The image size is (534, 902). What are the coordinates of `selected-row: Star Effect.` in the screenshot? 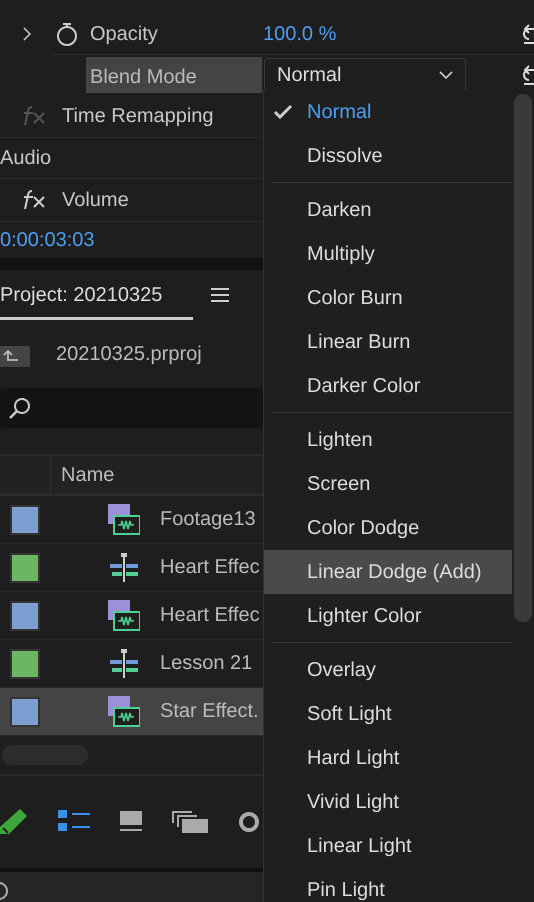 It's located at (131, 712).